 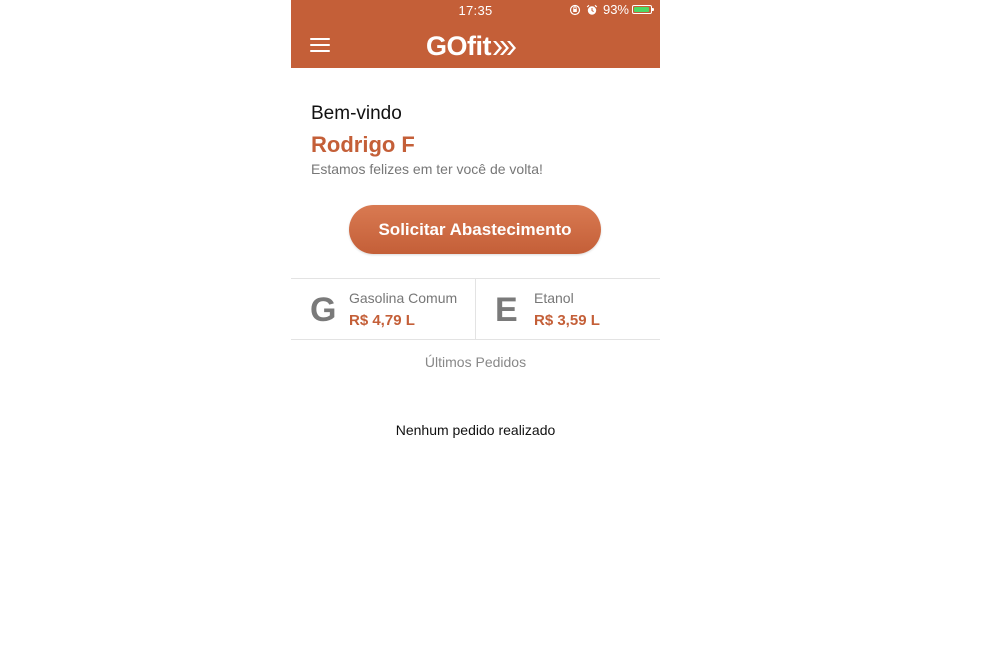 What do you see at coordinates (475, 430) in the screenshot?
I see `orders-empty-message: Nenhum pedido realizado` at bounding box center [475, 430].